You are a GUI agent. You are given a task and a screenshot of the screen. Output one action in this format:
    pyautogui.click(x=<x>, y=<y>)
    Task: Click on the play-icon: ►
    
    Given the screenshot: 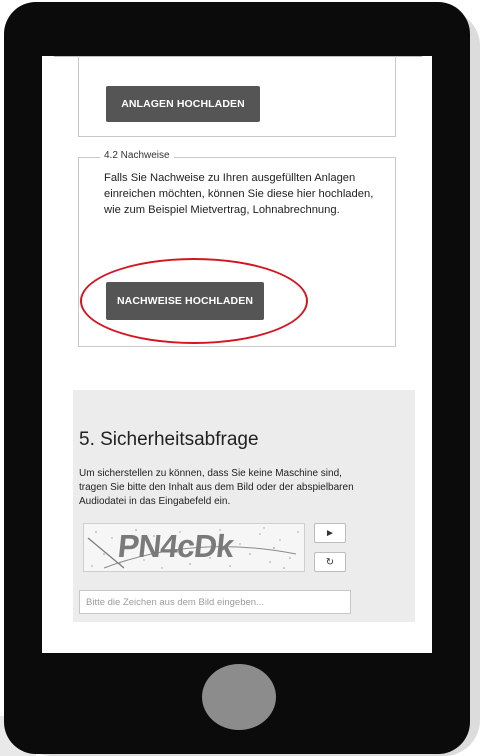 What is the action you would take?
    pyautogui.click(x=330, y=533)
    